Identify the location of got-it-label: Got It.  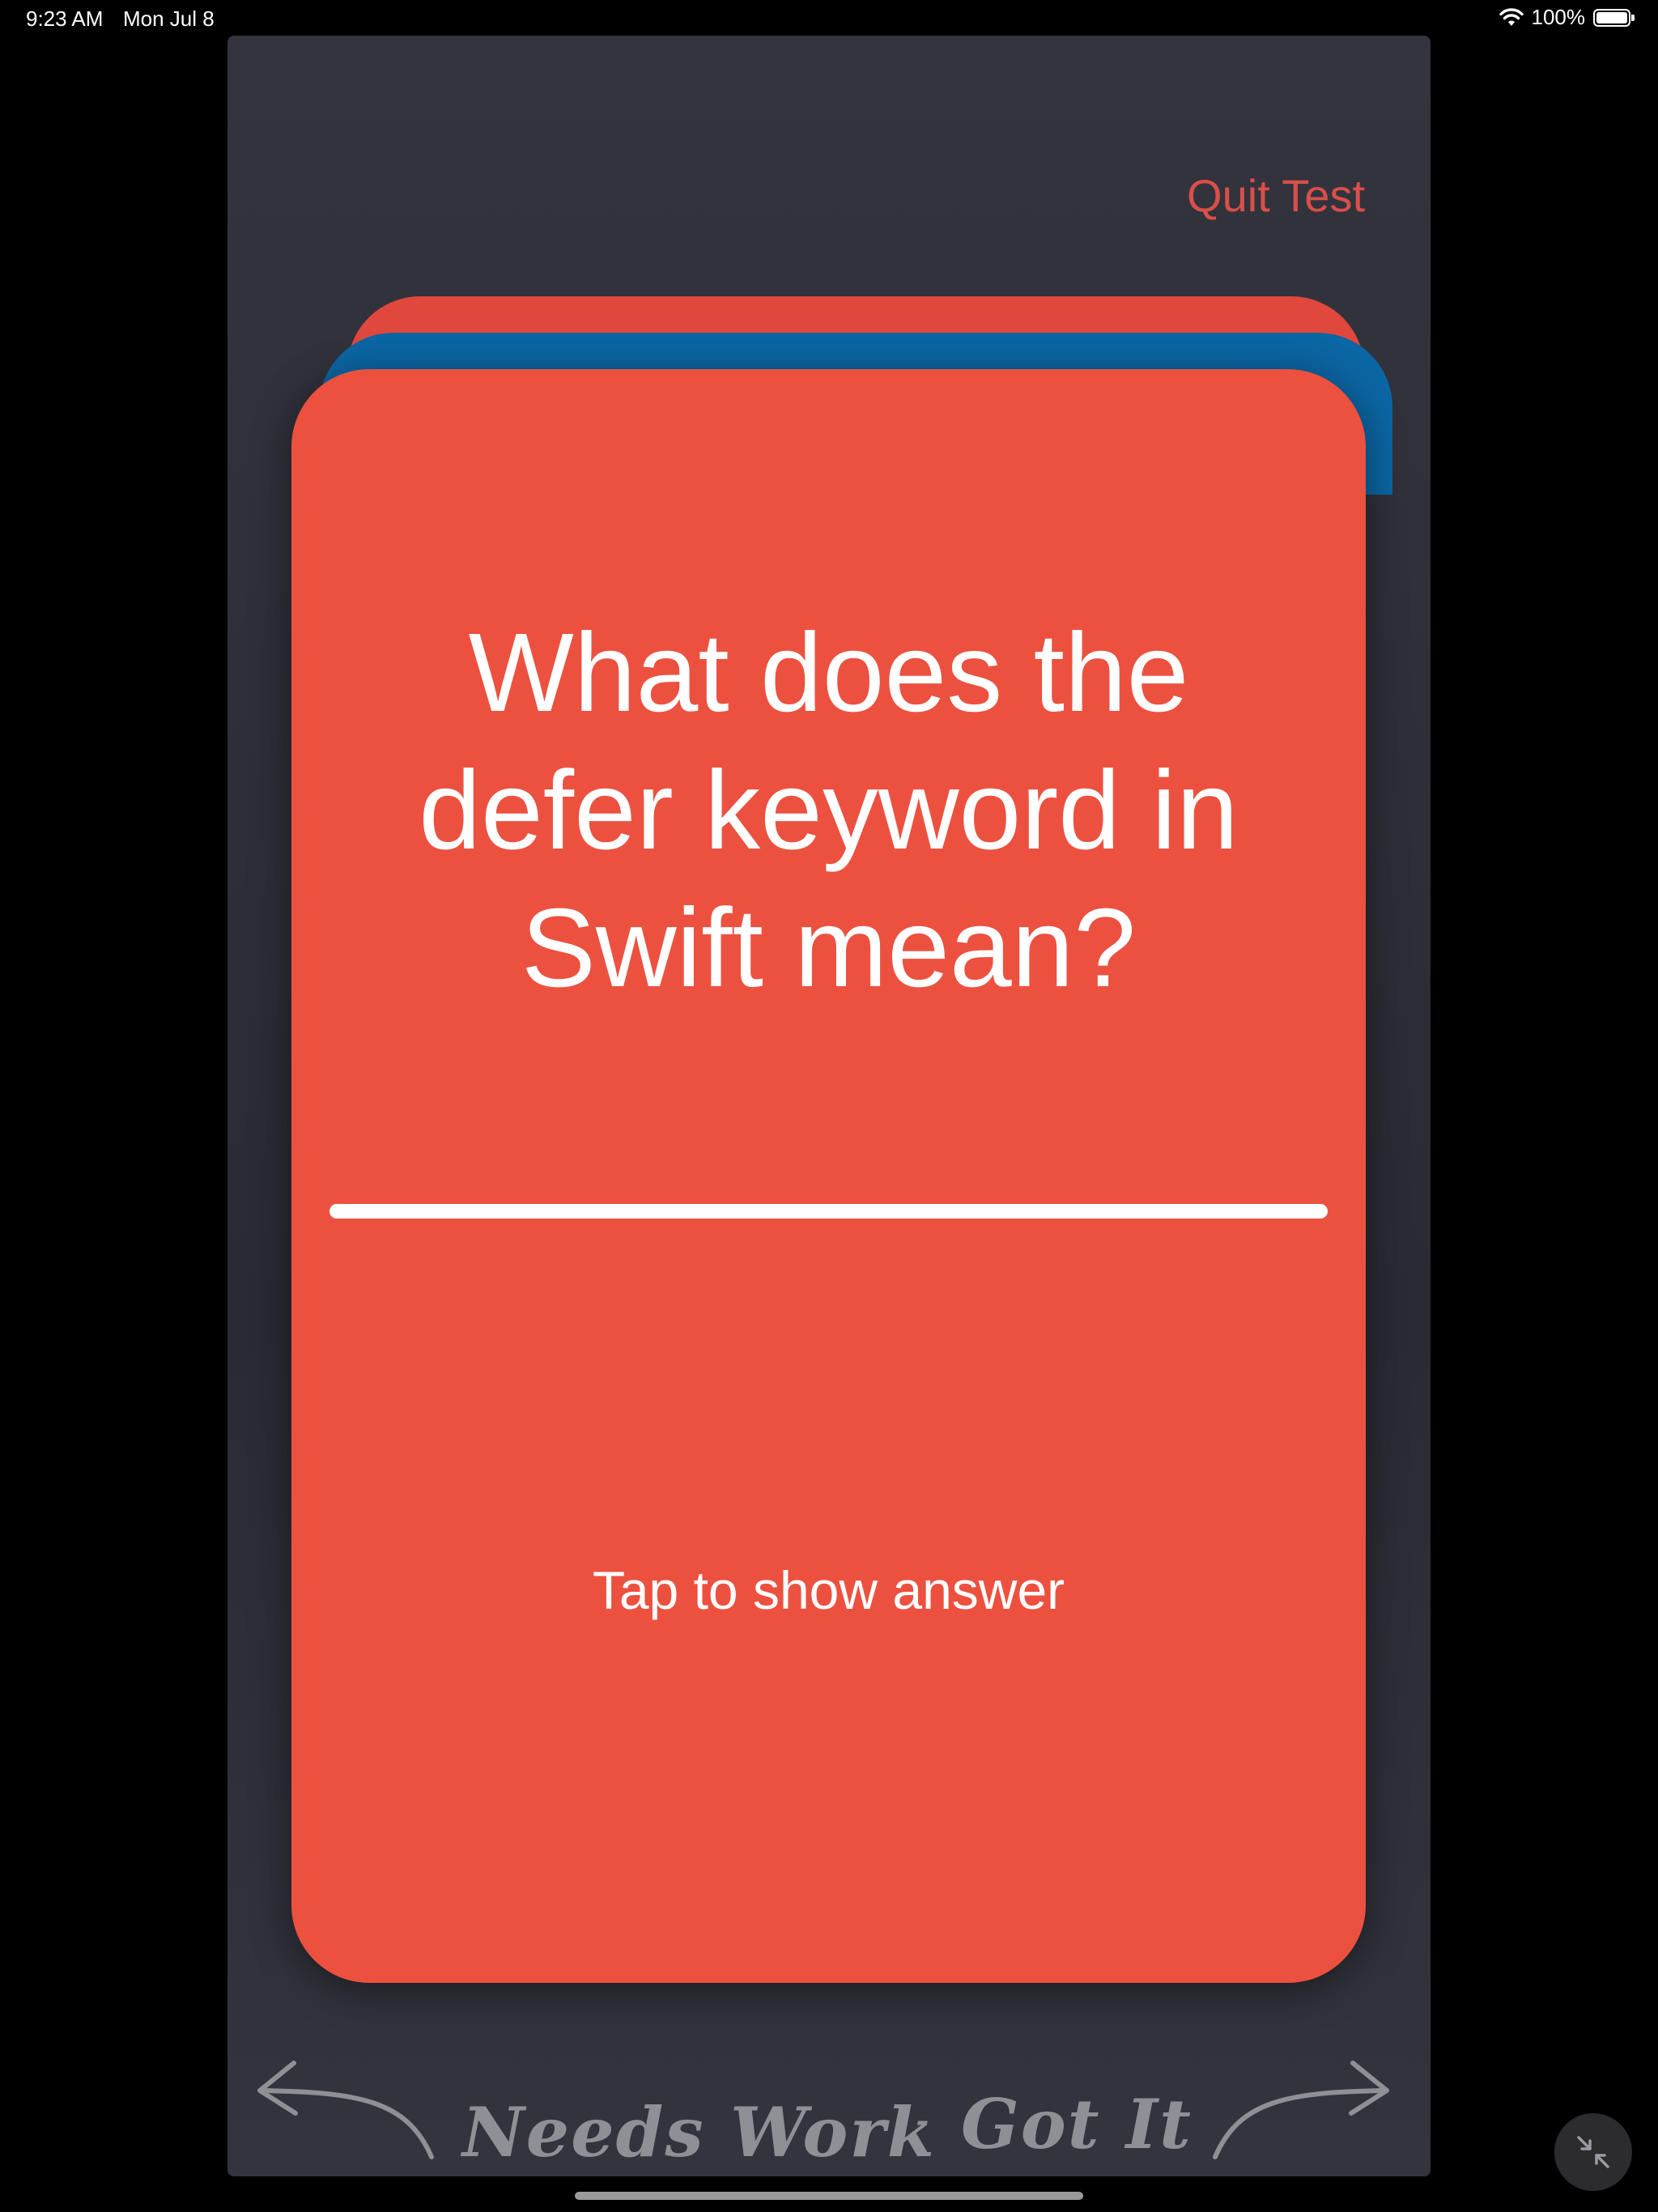
(1076, 2124).